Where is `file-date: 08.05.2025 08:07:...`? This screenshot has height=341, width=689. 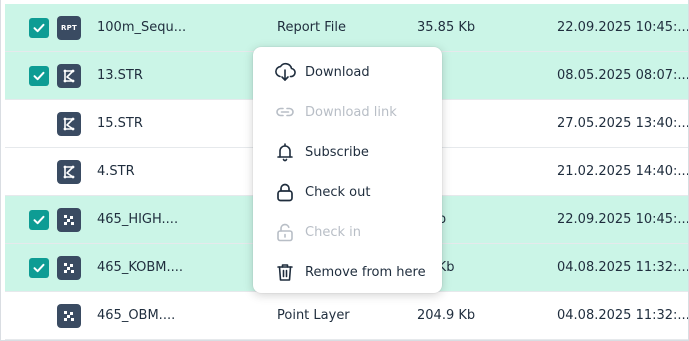 file-date: 08.05.2025 08:07:... is located at coordinates (622, 75).